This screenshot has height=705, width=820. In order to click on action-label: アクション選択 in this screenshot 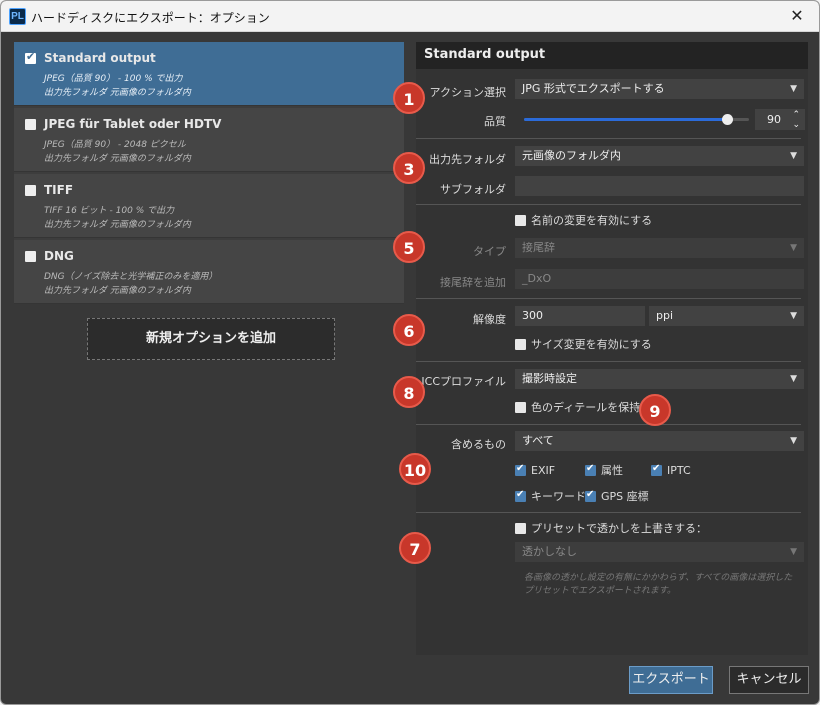, I will do `click(467, 92)`.